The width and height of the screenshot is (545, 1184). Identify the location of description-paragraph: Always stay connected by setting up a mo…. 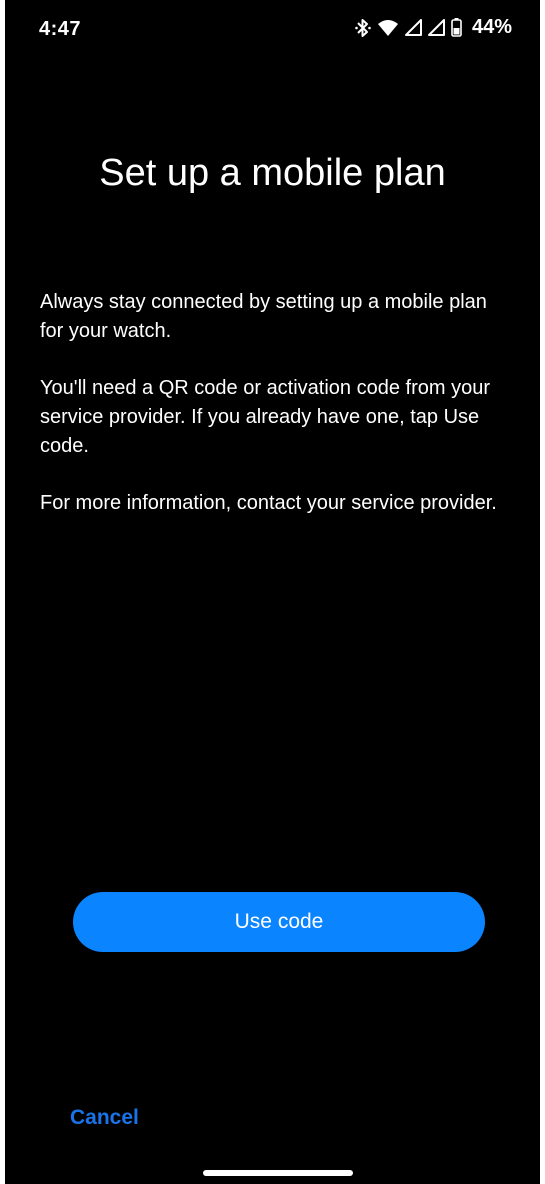
(263, 316).